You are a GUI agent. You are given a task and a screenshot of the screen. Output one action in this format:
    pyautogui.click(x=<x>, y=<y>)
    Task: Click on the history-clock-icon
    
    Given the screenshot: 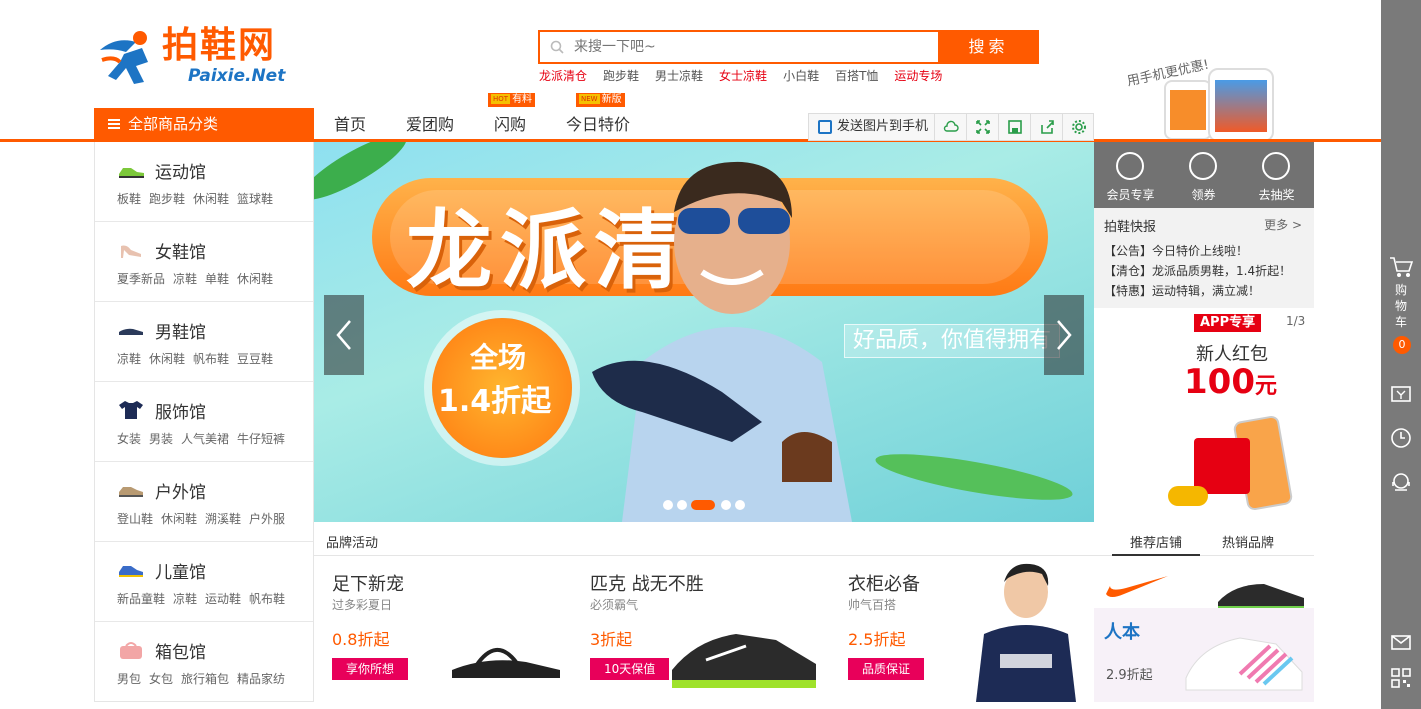 What is the action you would take?
    pyautogui.click(x=1401, y=438)
    